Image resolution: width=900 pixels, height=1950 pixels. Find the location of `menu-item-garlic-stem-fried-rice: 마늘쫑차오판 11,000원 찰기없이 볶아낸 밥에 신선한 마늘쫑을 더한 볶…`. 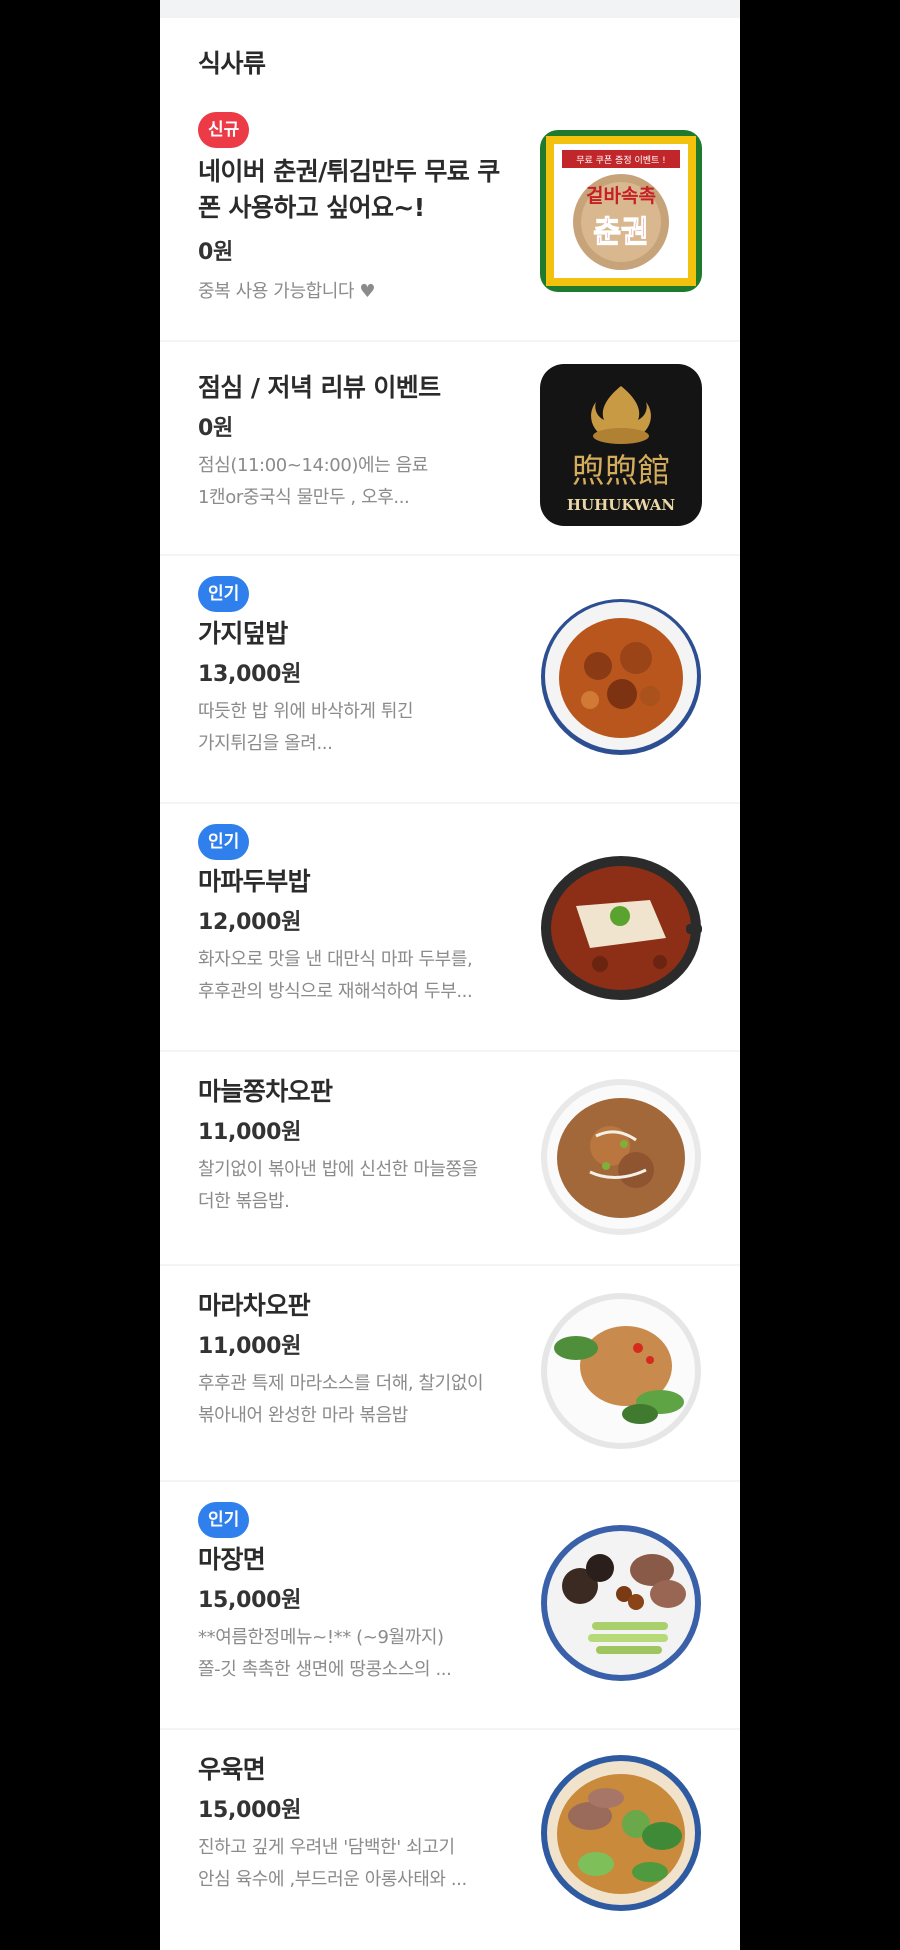

menu-item-garlic-stem-fried-rice: 마늘쫑차오판 11,000원 찰기없이 볶아낸 밥에 신선한 마늘쫑을 더한 볶… is located at coordinates (450, 1159).